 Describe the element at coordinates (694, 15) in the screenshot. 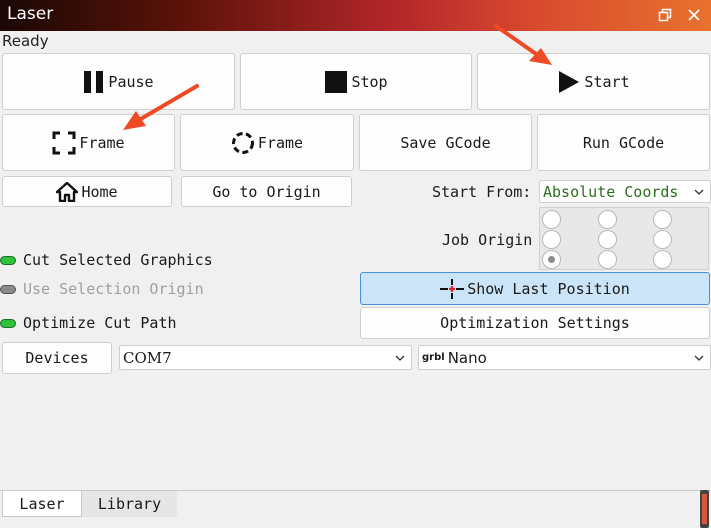

I see `close-icon` at that location.